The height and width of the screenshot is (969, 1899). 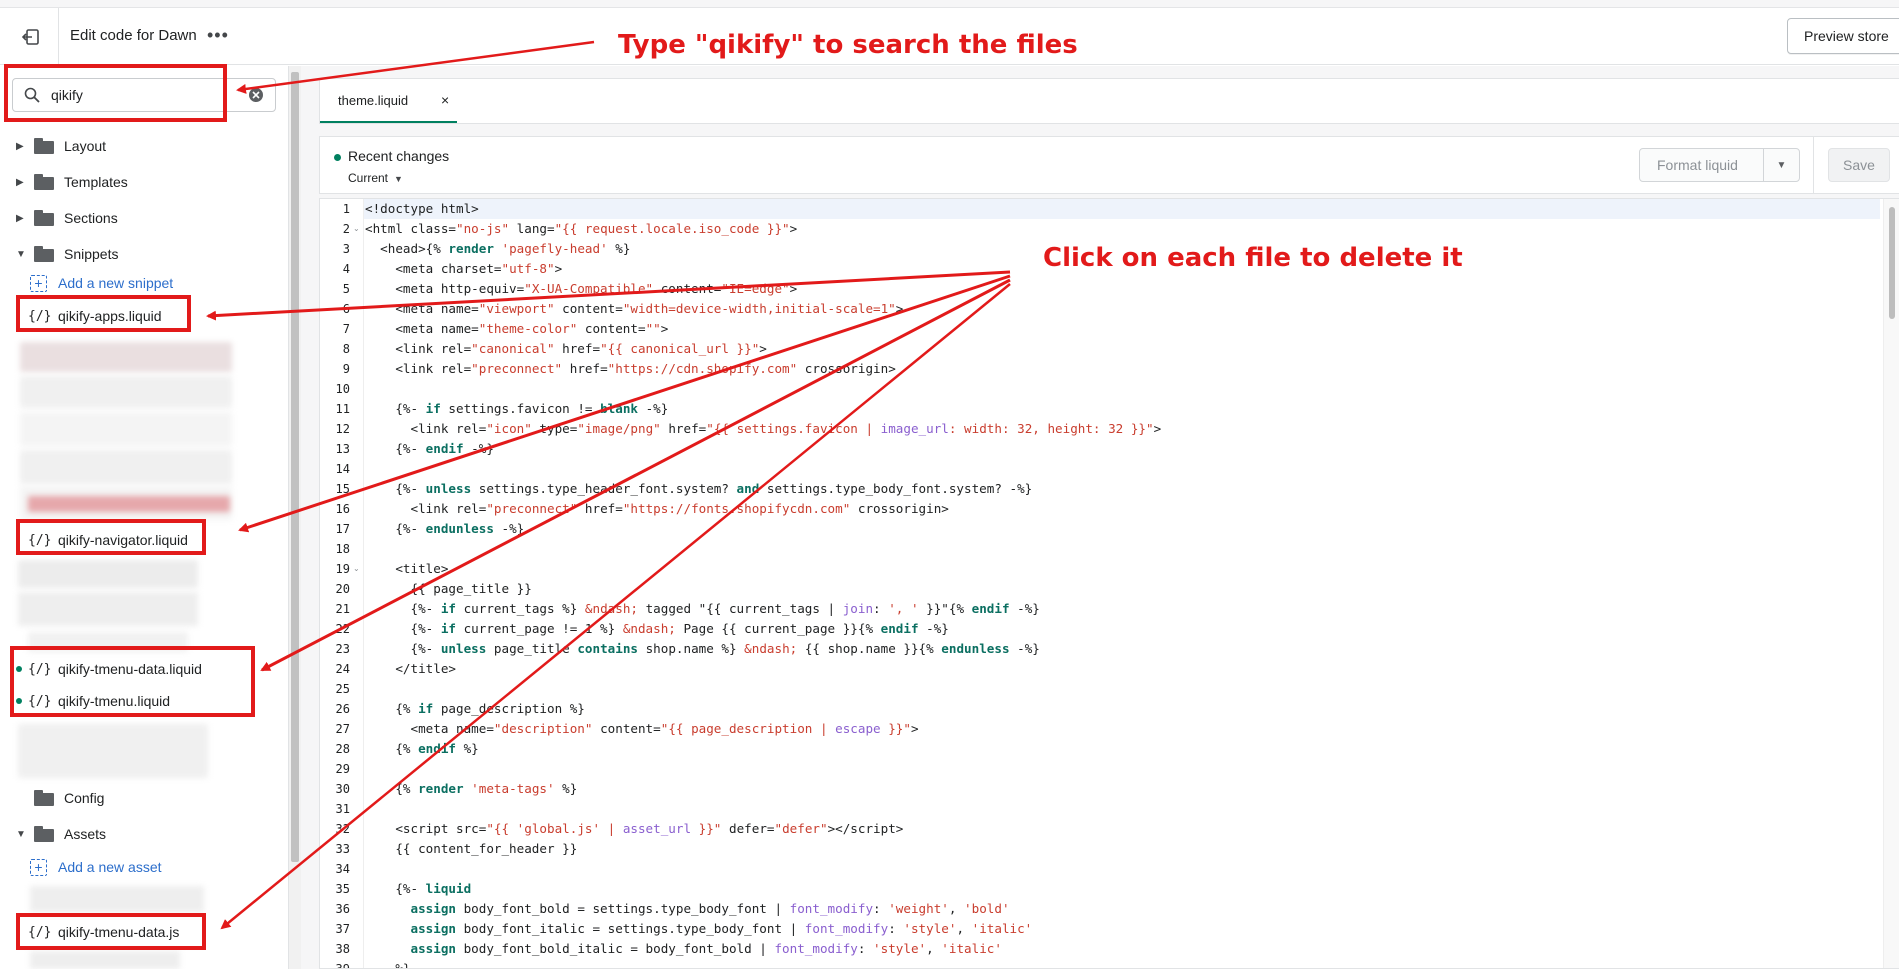 I want to click on code-line: <head>{% render 'pagefly-head' %}, so click(x=498, y=248).